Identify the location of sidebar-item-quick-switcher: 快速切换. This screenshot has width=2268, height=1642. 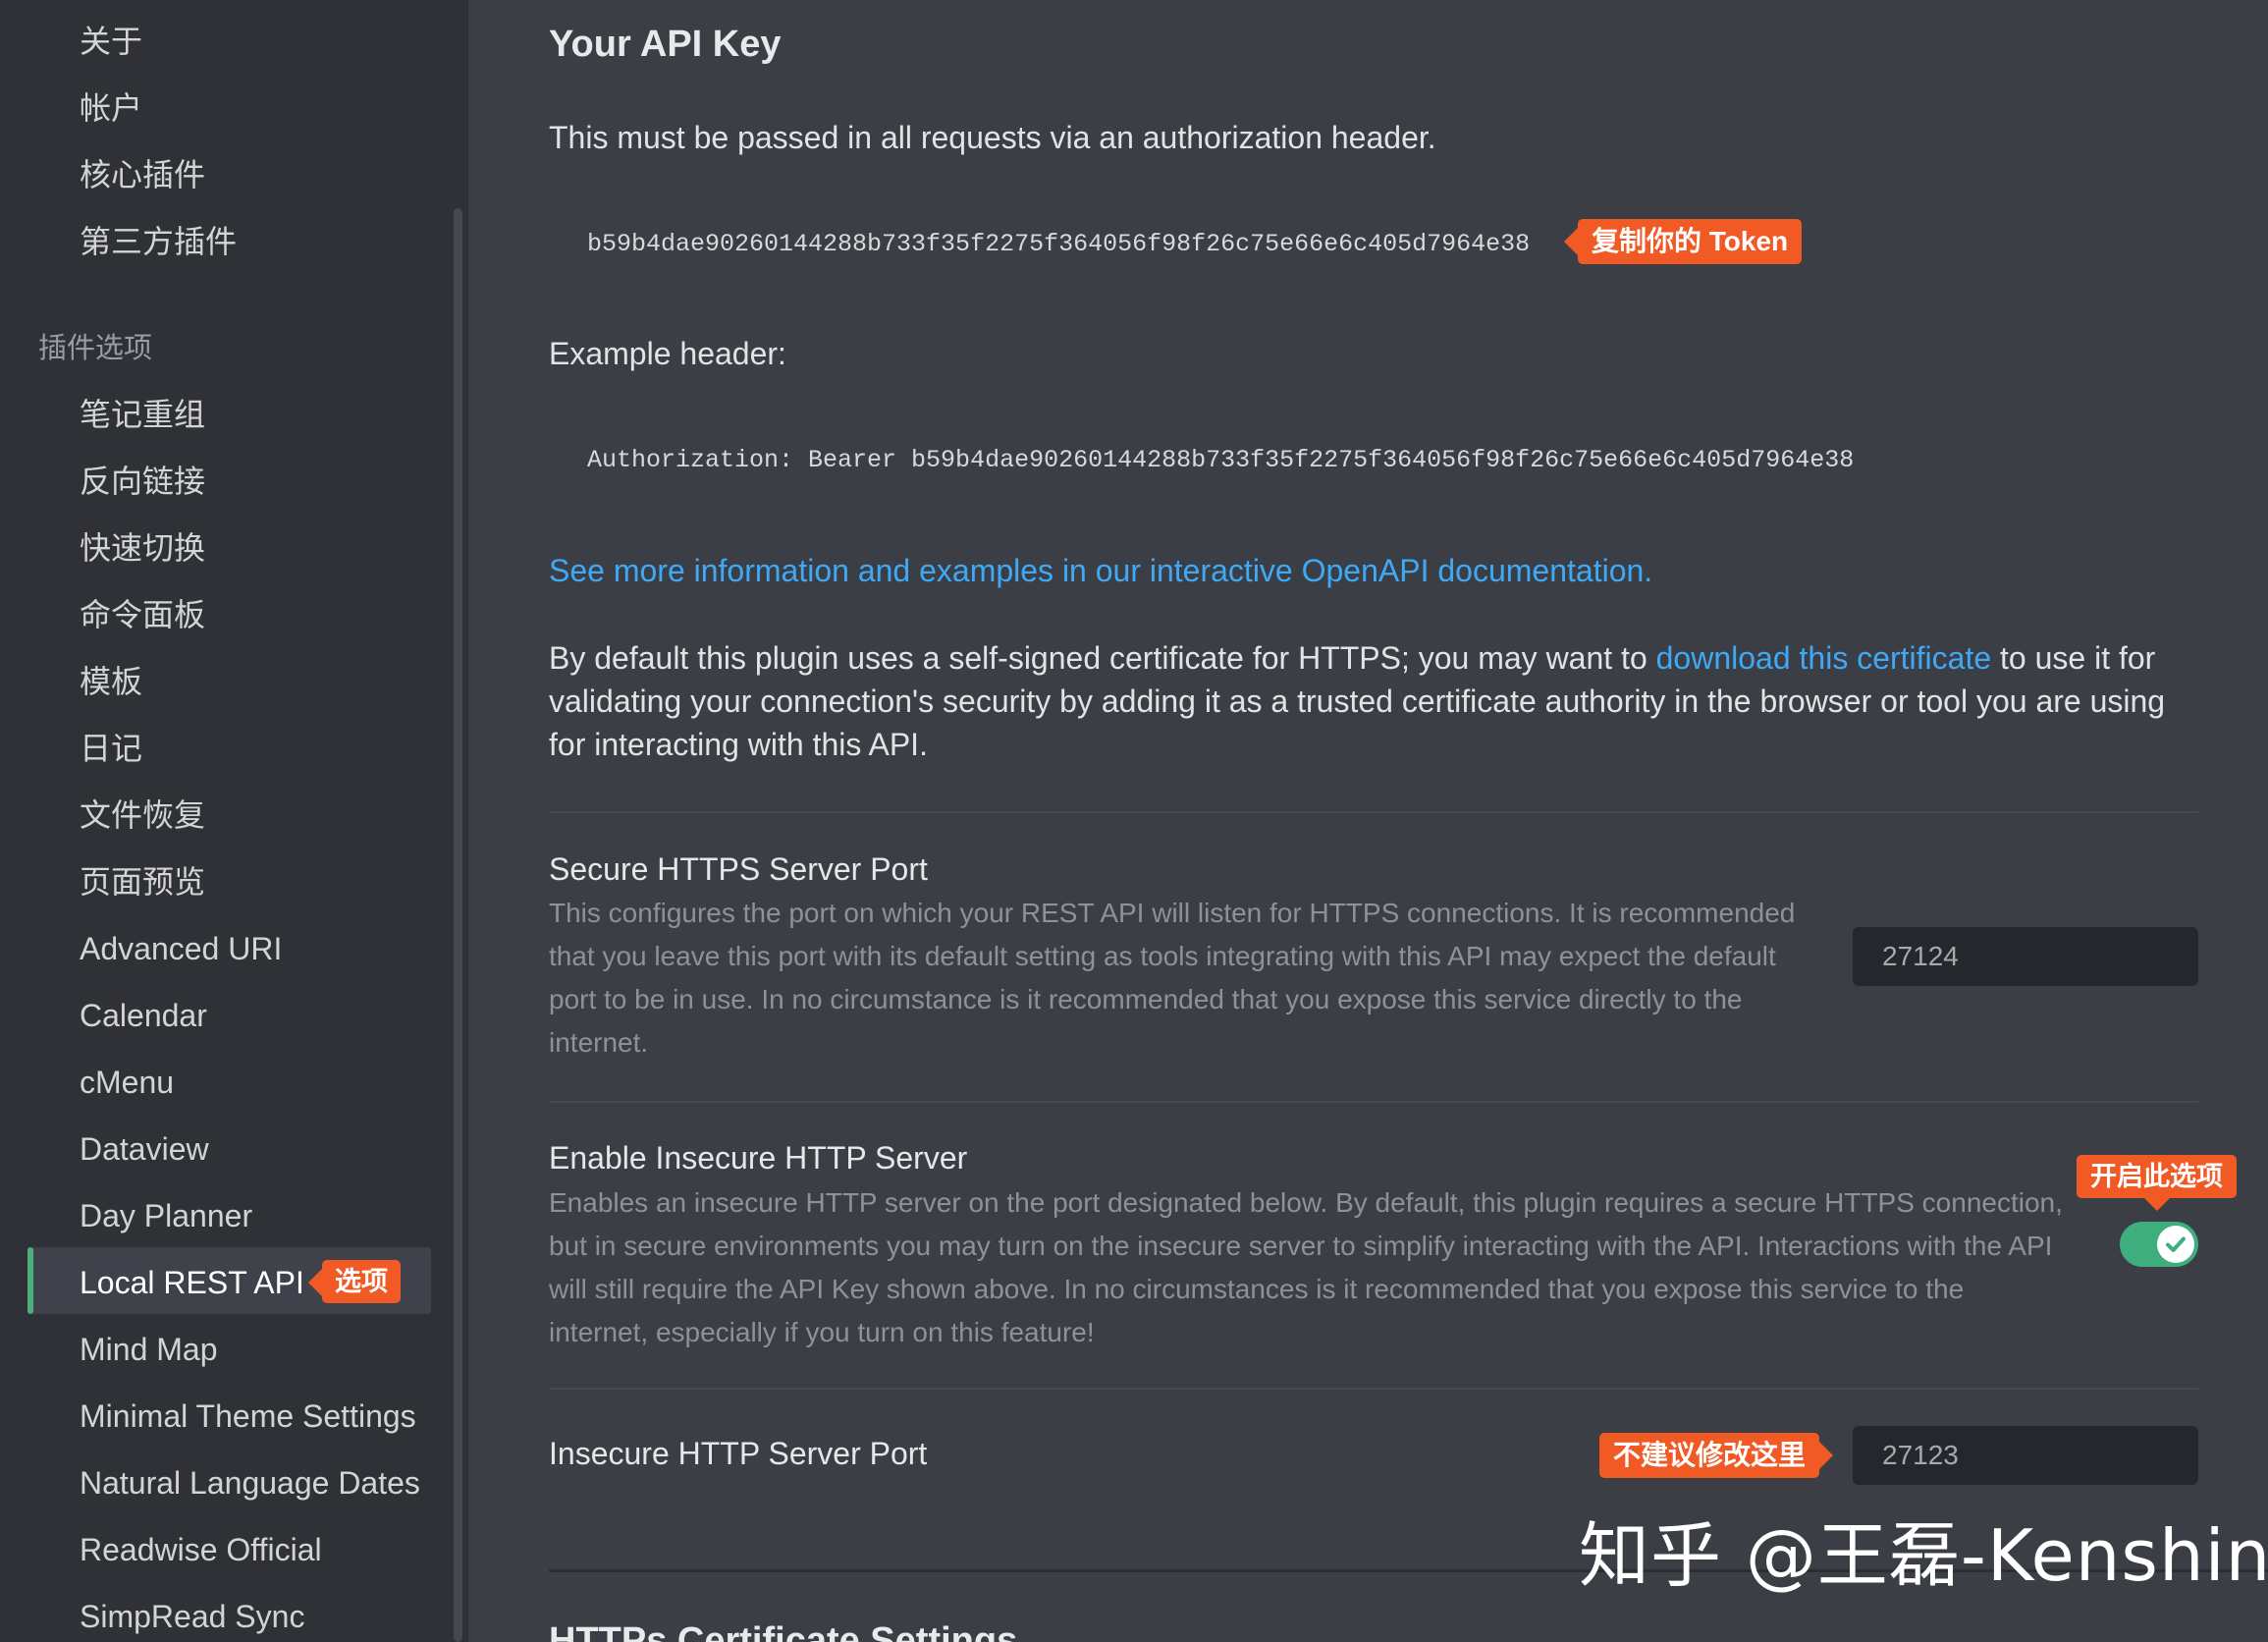
(143, 548).